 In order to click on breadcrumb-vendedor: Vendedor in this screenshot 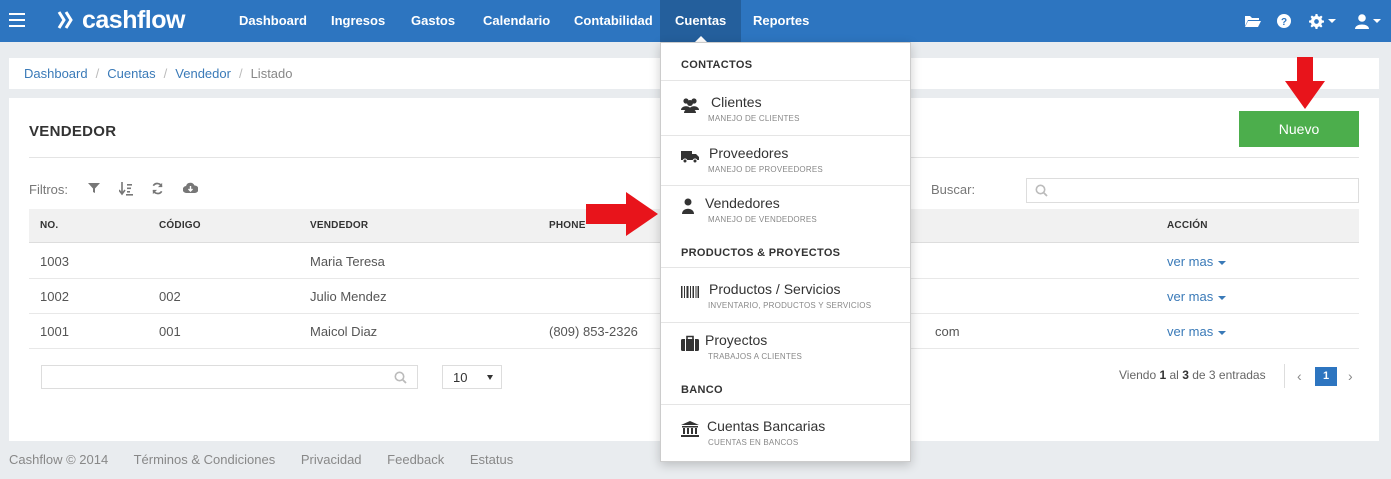, I will do `click(203, 73)`.